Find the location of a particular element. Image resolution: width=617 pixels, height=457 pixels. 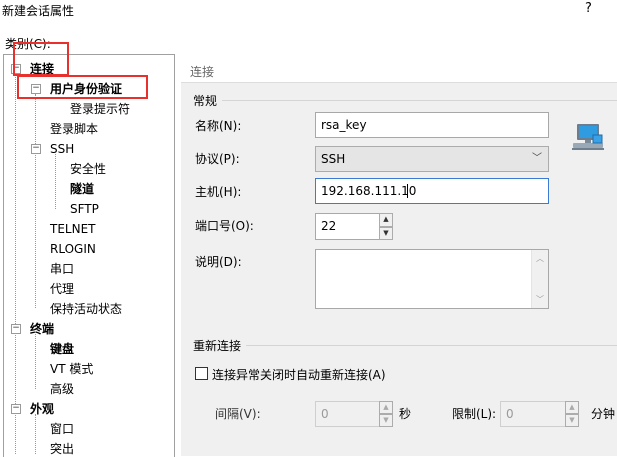

tree-item-ssh: SSH is located at coordinates (62, 149).